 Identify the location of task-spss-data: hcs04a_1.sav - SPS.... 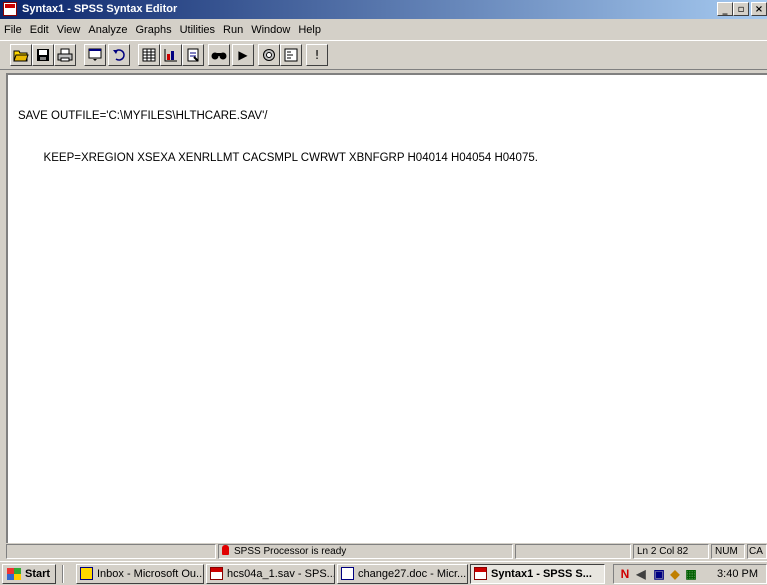
(270, 574).